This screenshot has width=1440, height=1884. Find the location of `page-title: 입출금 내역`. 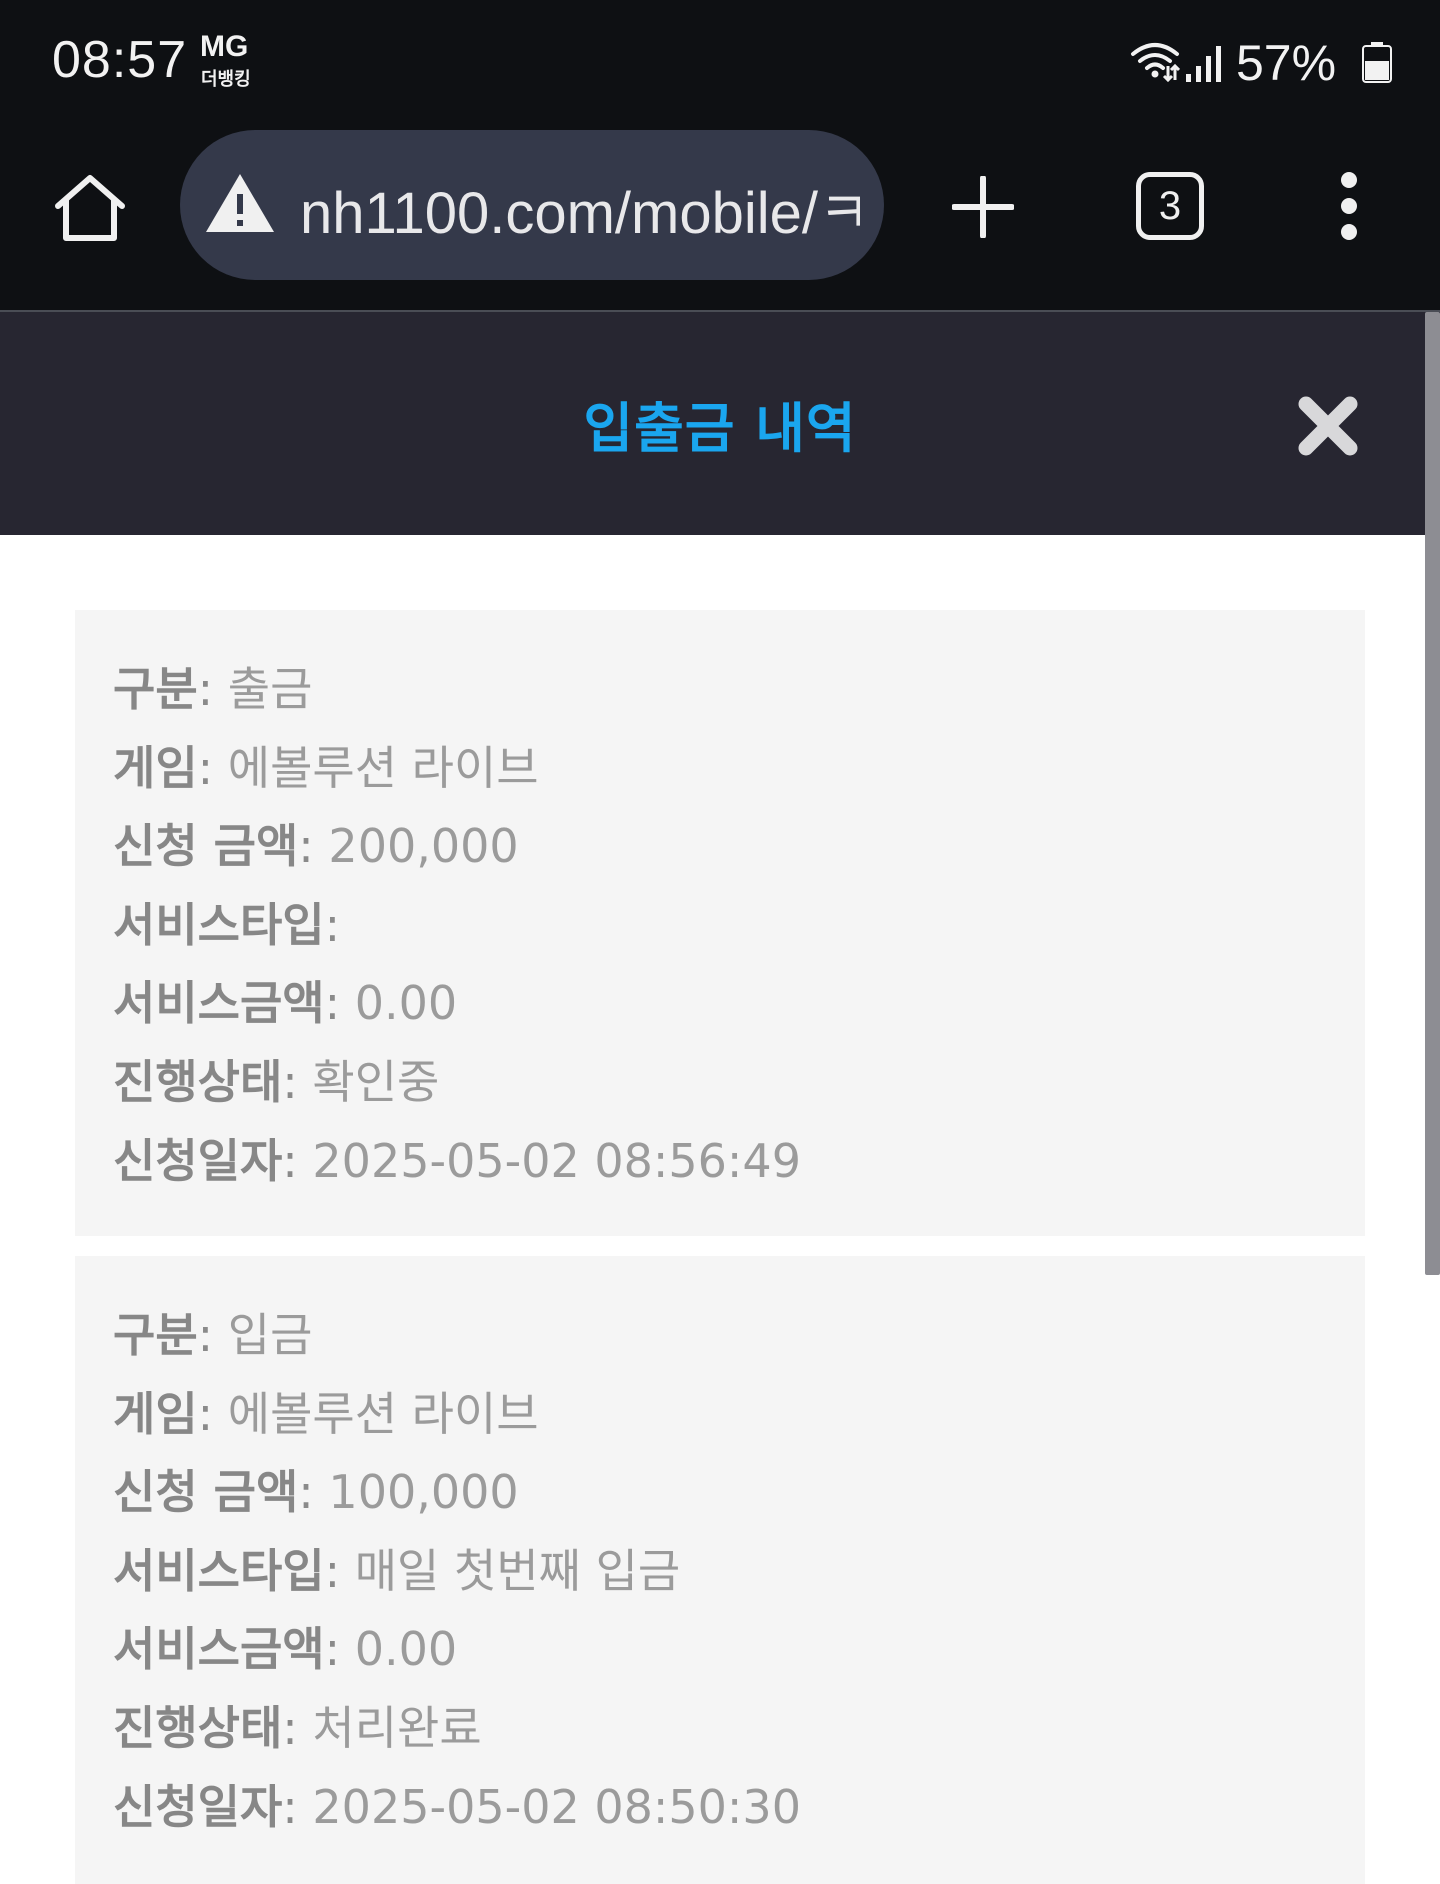

page-title: 입출금 내역 is located at coordinates (720, 428).